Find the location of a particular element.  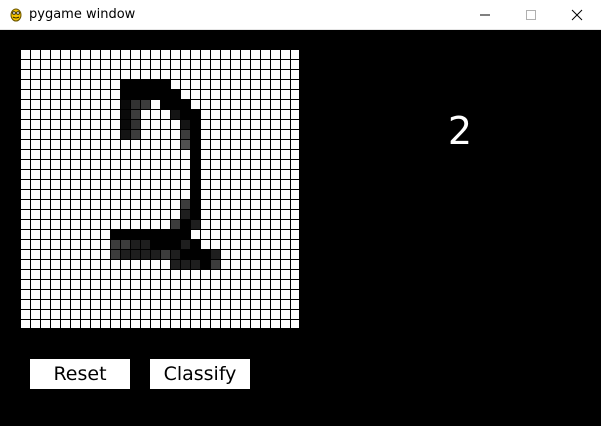

prediction-label: 2 is located at coordinates (460, 131).